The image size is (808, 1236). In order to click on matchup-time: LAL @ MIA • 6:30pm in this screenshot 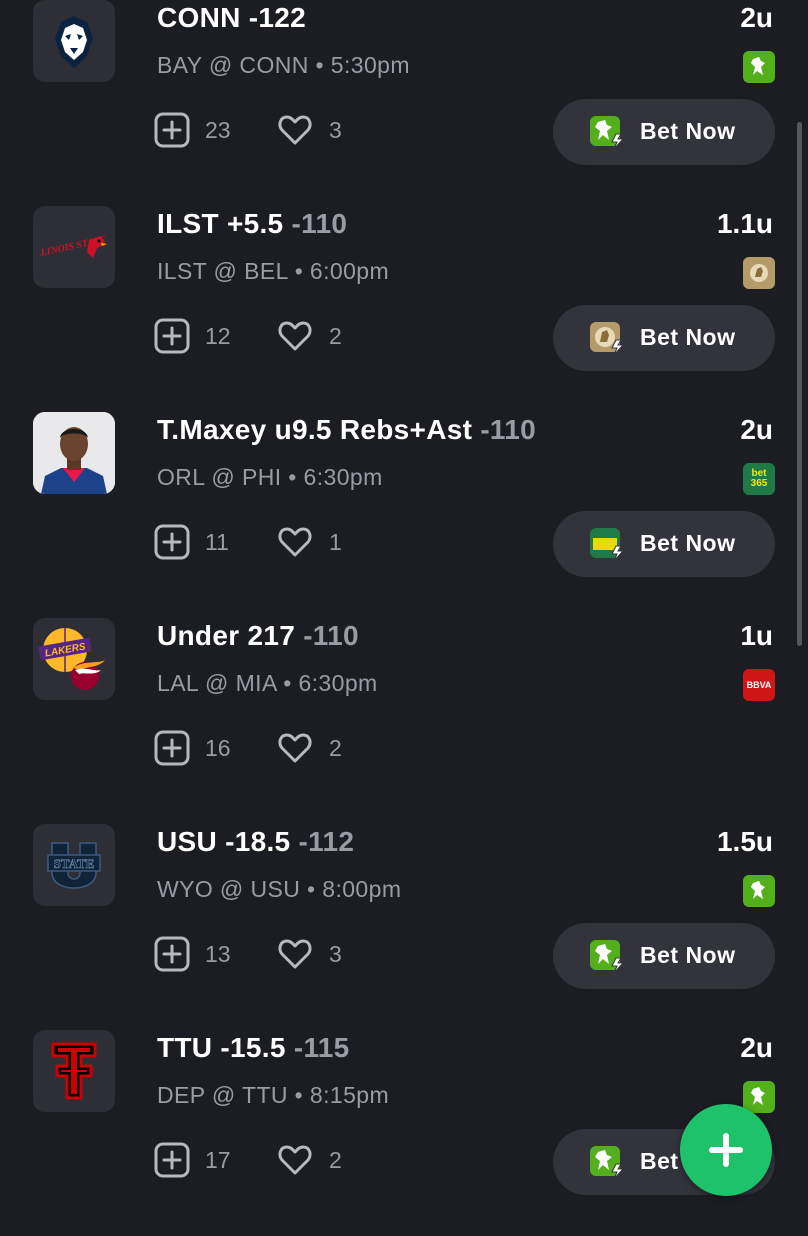, I will do `click(267, 683)`.